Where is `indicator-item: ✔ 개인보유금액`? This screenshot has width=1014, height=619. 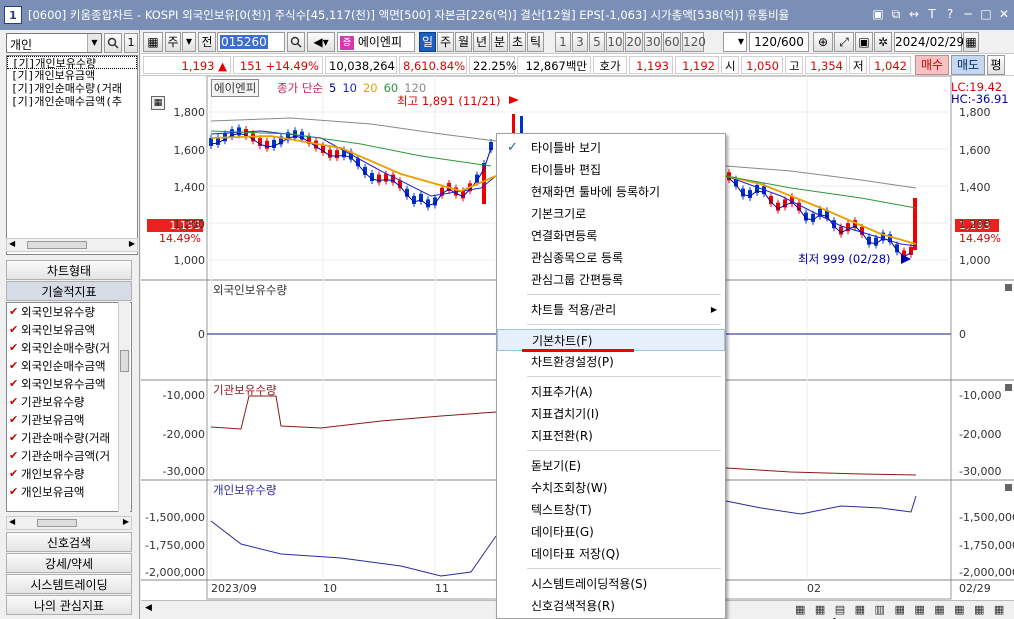 indicator-item: ✔ 개인보유금액 is located at coordinates (69, 492).